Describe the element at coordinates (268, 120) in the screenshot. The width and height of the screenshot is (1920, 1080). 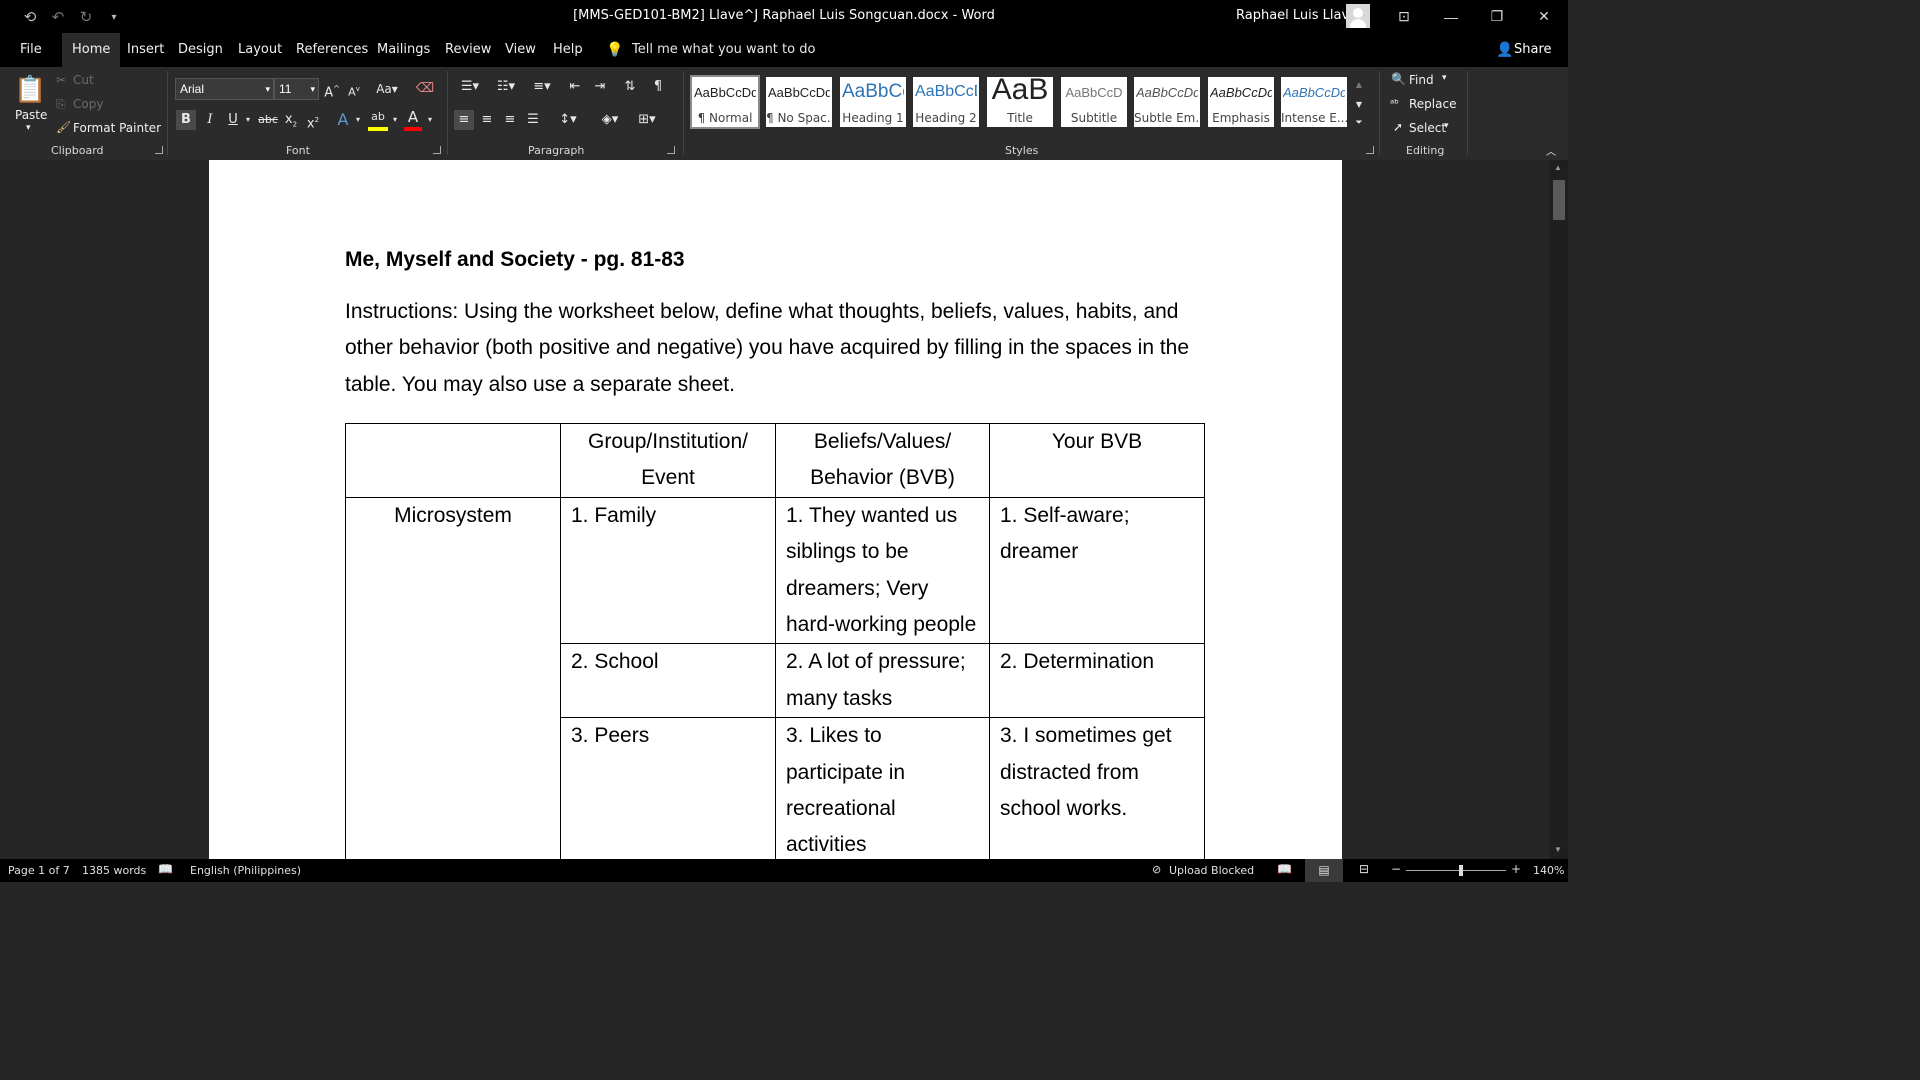
I see `strikethrough-icon: abc` at that location.